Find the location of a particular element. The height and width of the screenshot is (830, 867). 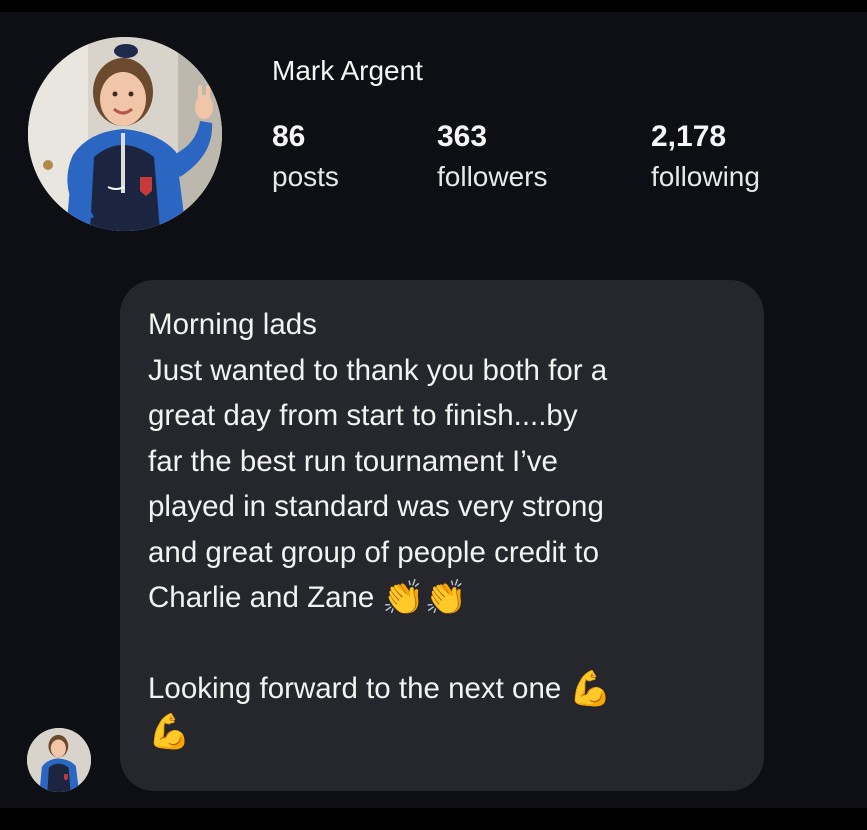

message-line: Just wanted to thank you both for a is located at coordinates (442, 371).